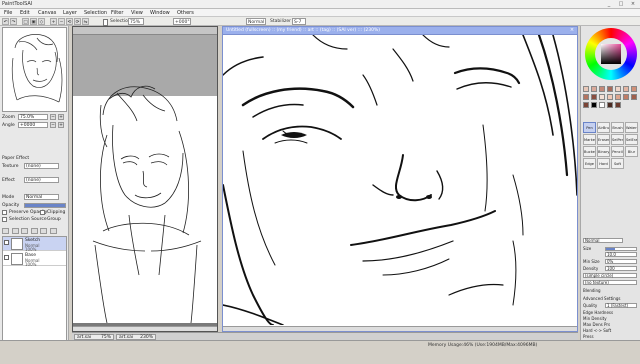  I want to click on quality-value: 1 (Fastest), so click(621, 305).